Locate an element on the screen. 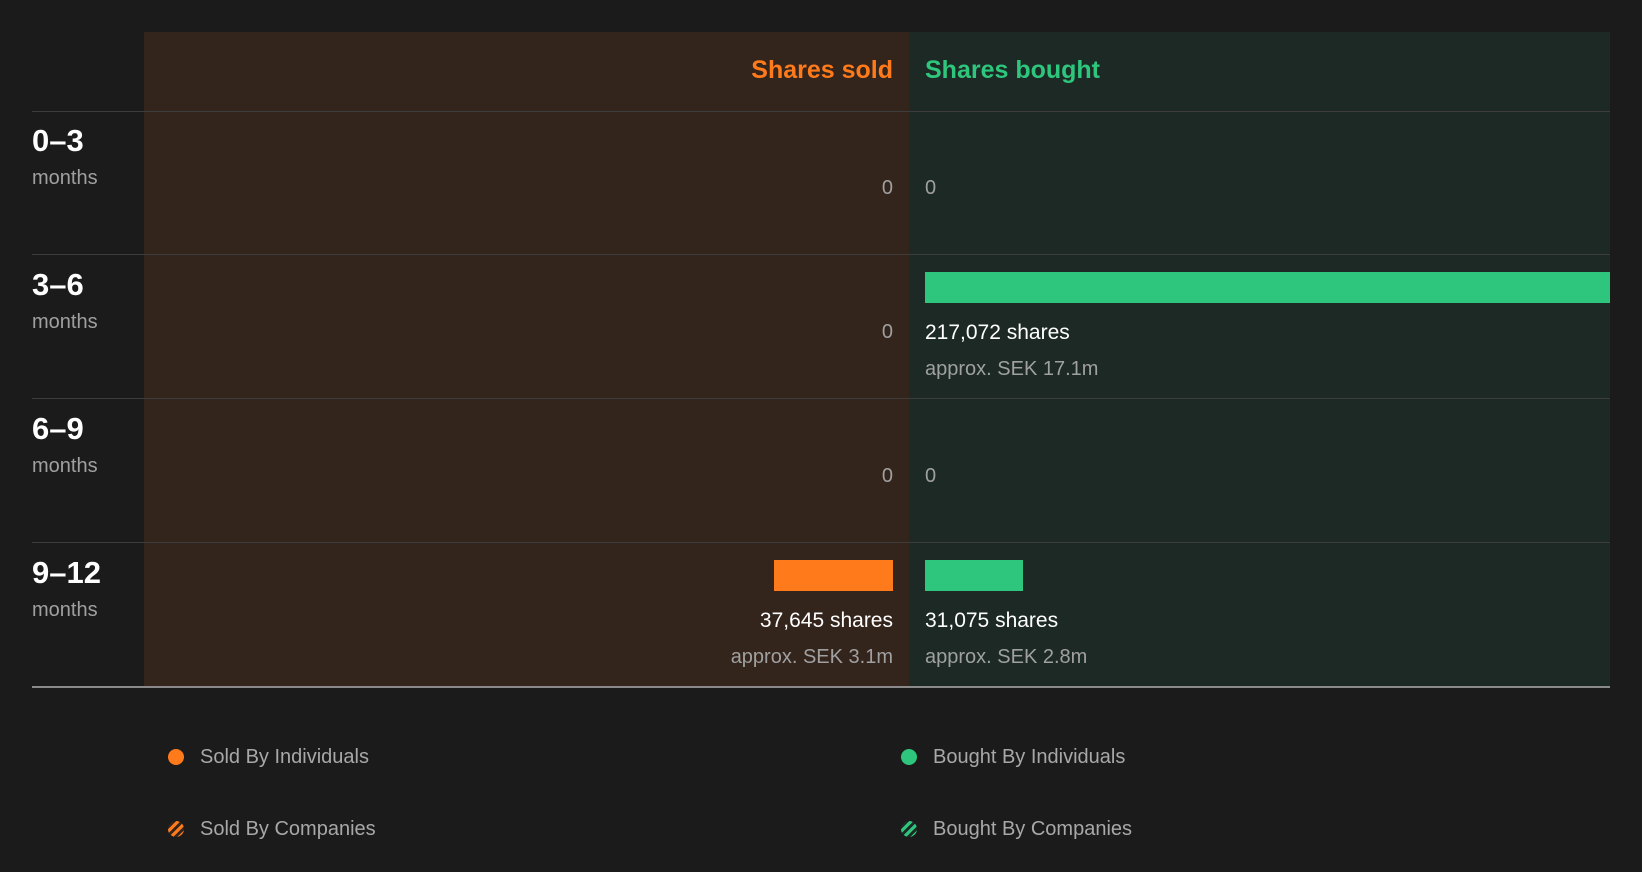  hatched-green-dot-icon is located at coordinates (909, 829).